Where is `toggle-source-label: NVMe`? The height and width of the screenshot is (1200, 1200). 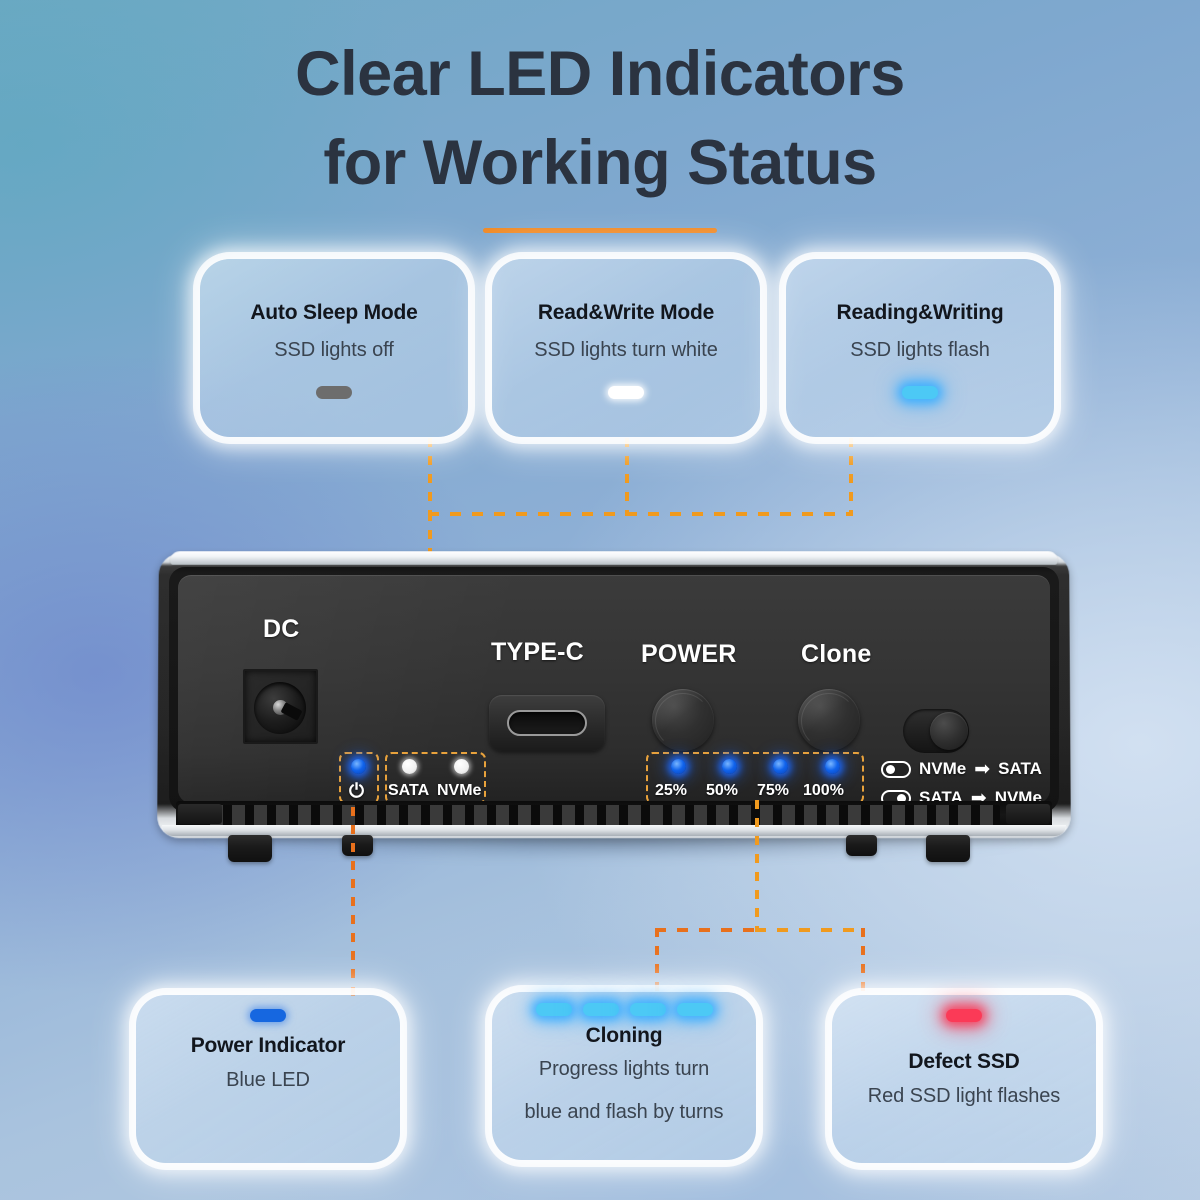 toggle-source-label: NVMe is located at coordinates (943, 768).